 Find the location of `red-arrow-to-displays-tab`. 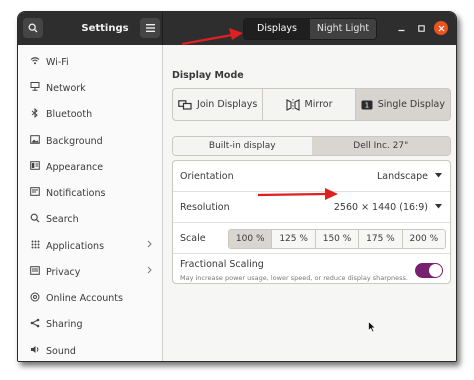

red-arrow-to-displays-tab is located at coordinates (212, 37).